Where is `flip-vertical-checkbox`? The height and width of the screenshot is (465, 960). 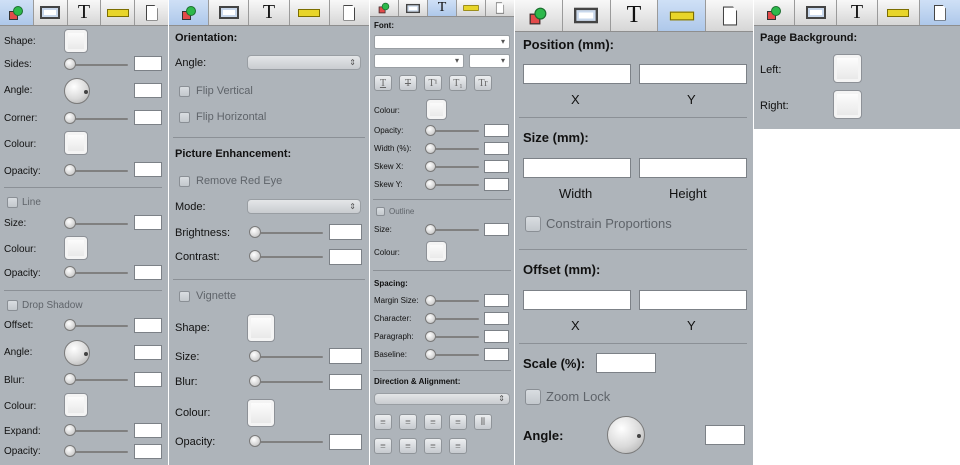 flip-vertical-checkbox is located at coordinates (184, 91).